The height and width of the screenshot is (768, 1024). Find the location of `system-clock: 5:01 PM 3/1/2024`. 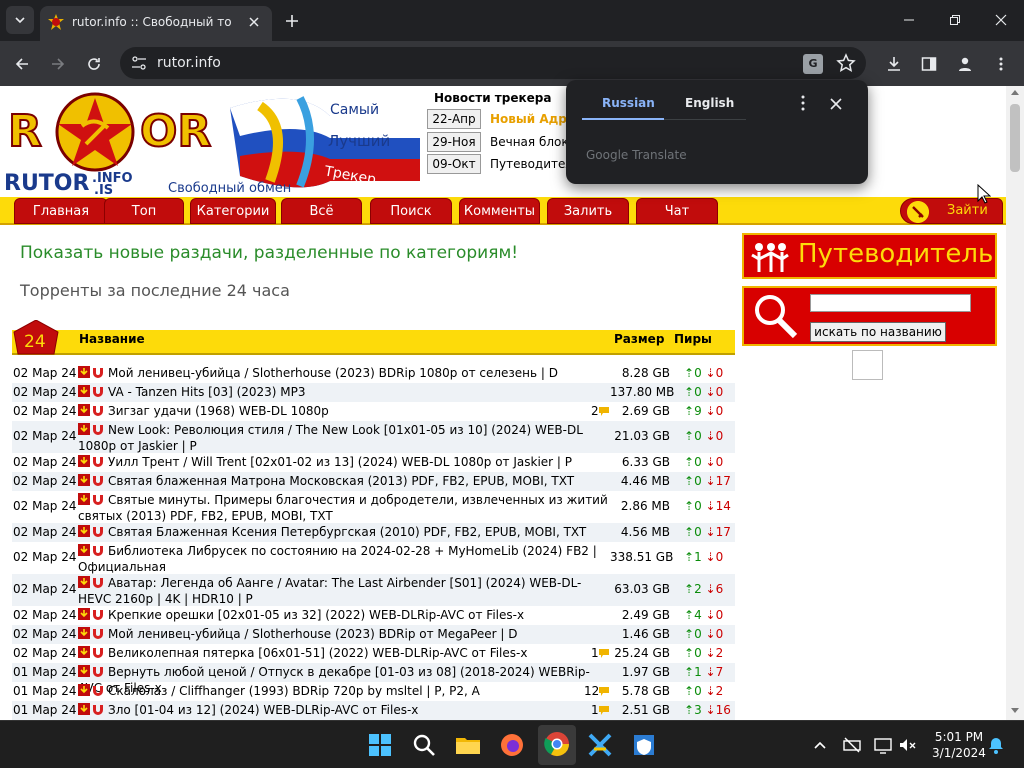

system-clock: 5:01 PM 3/1/2024 is located at coordinates (959, 745).